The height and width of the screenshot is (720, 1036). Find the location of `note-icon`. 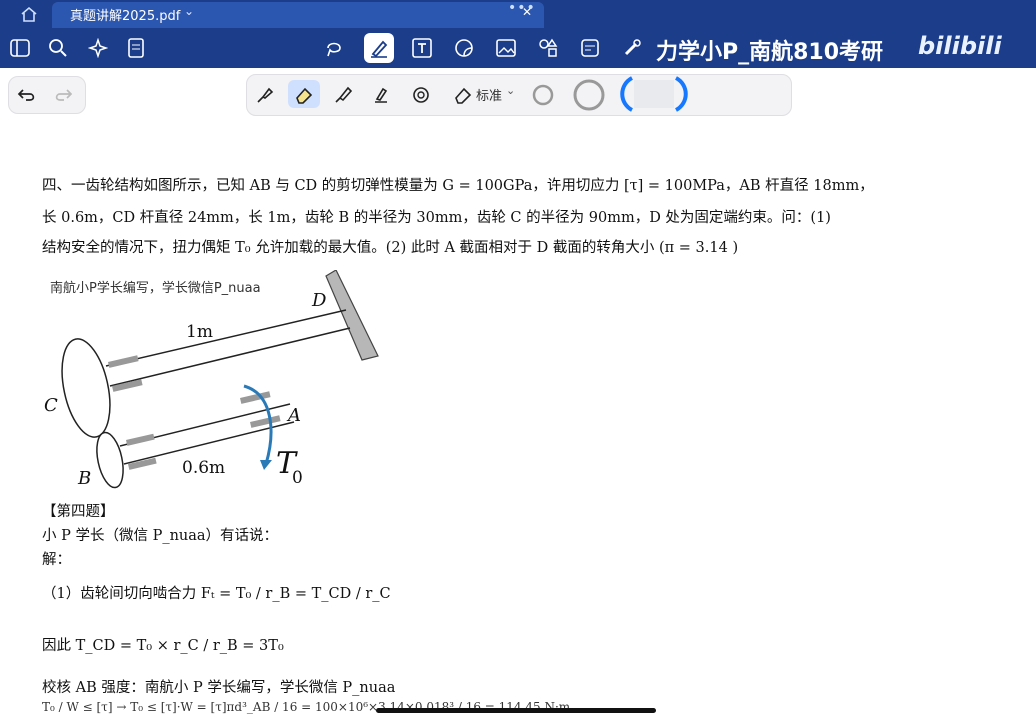

note-icon is located at coordinates (590, 48).